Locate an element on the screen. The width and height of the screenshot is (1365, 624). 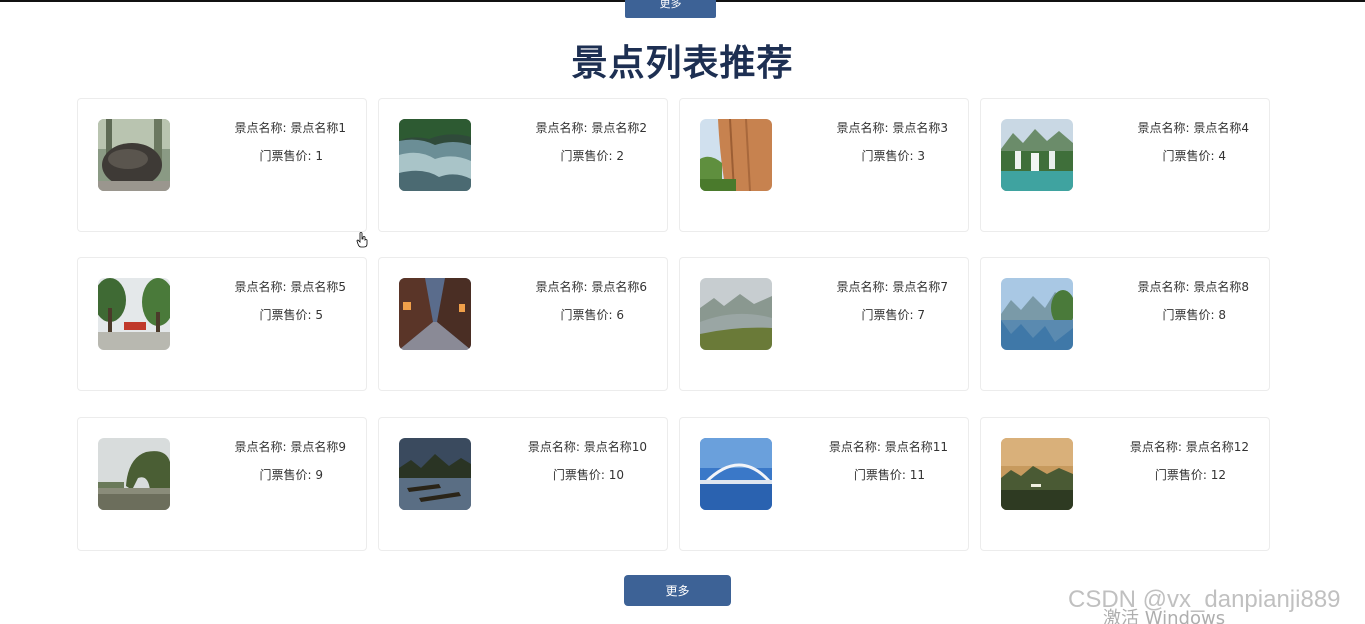
rock-photo is located at coordinates (134, 155).